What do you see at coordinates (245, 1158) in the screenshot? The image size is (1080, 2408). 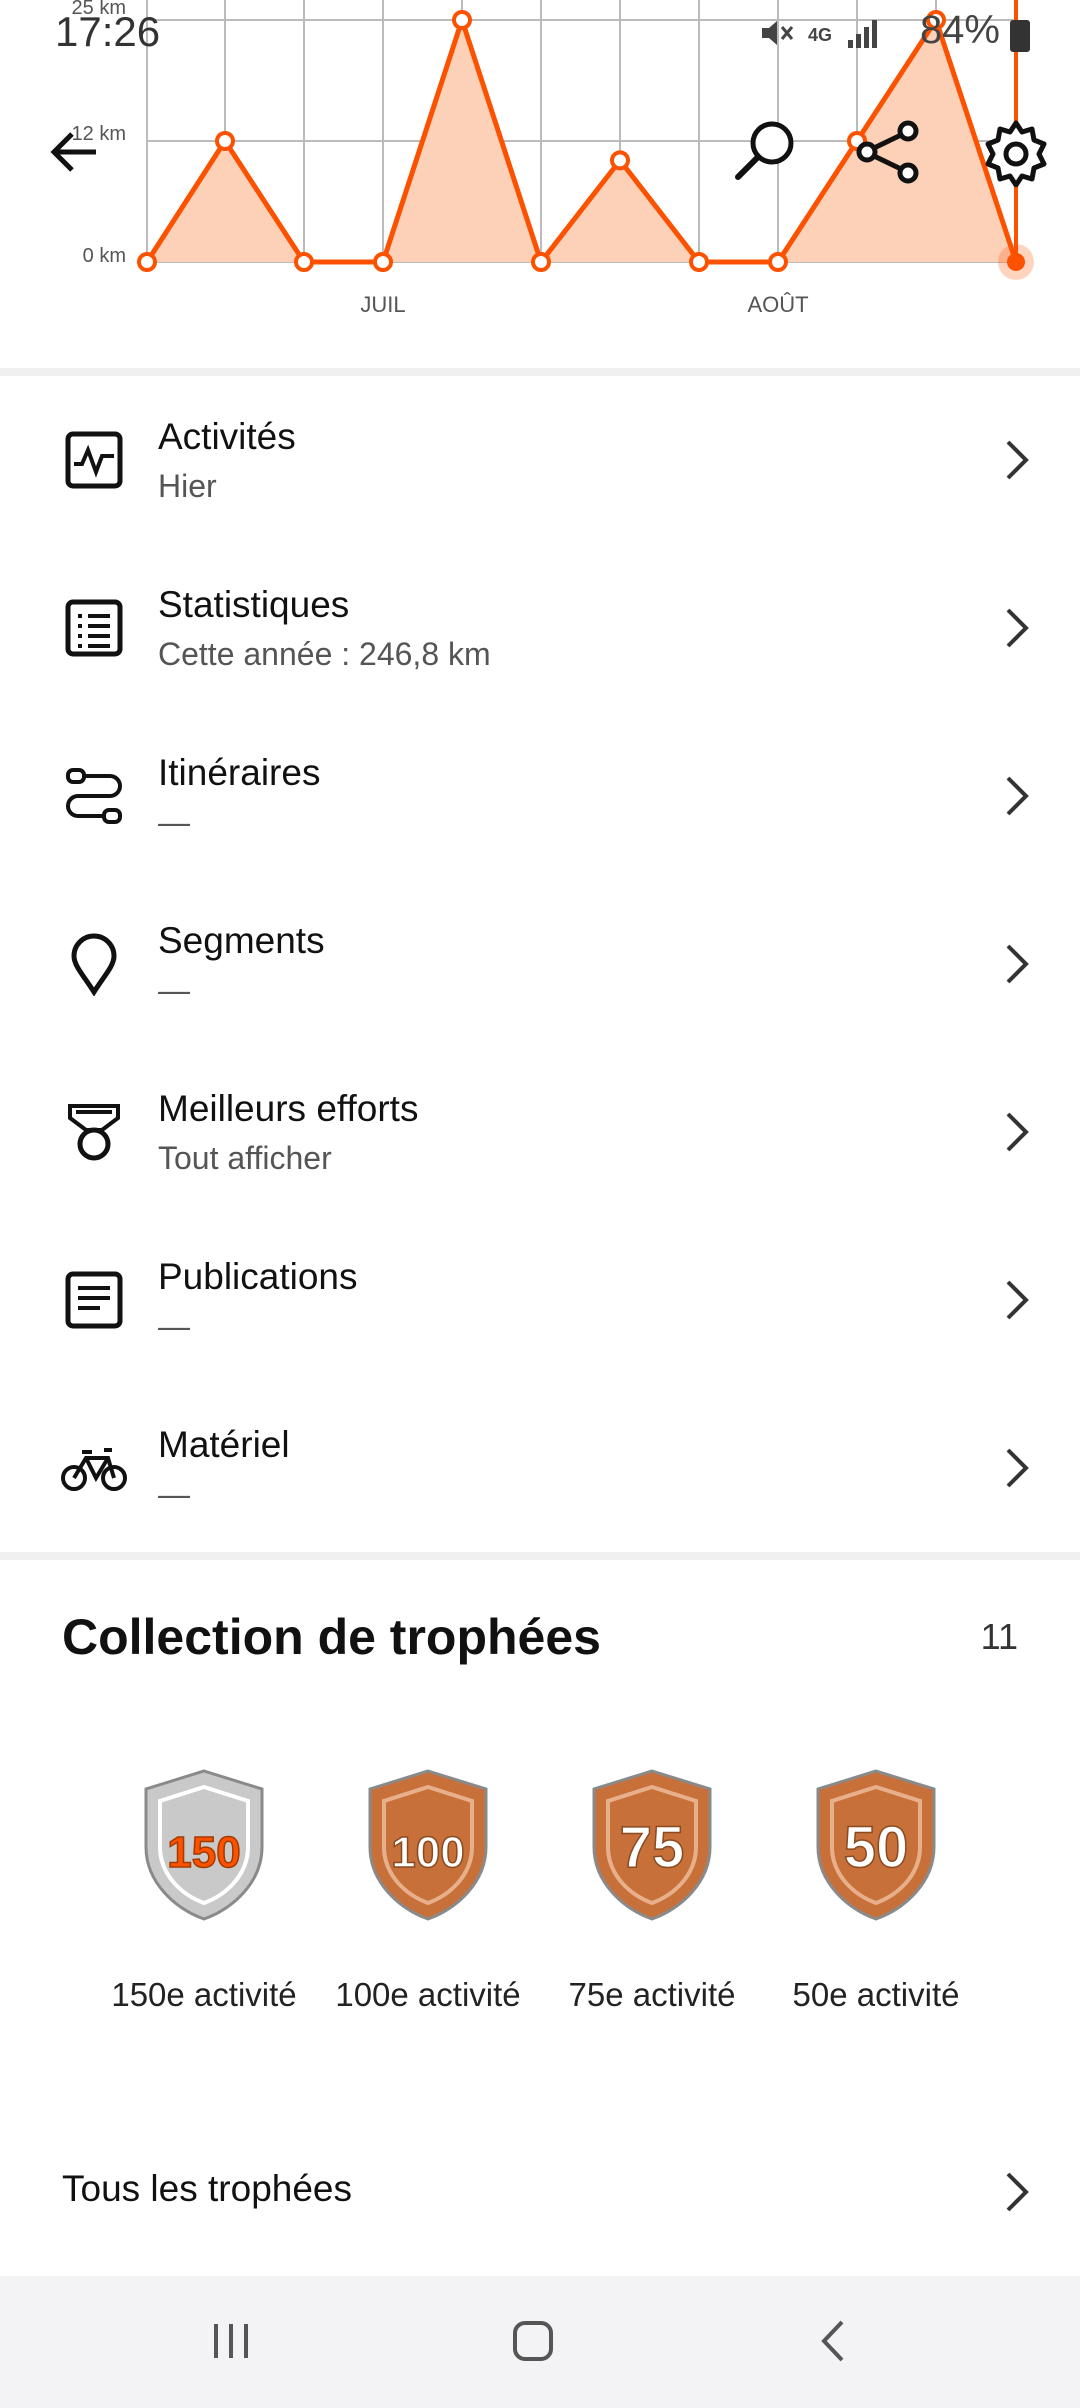 I see `menu-item-subtitle: Tout afficher` at bounding box center [245, 1158].